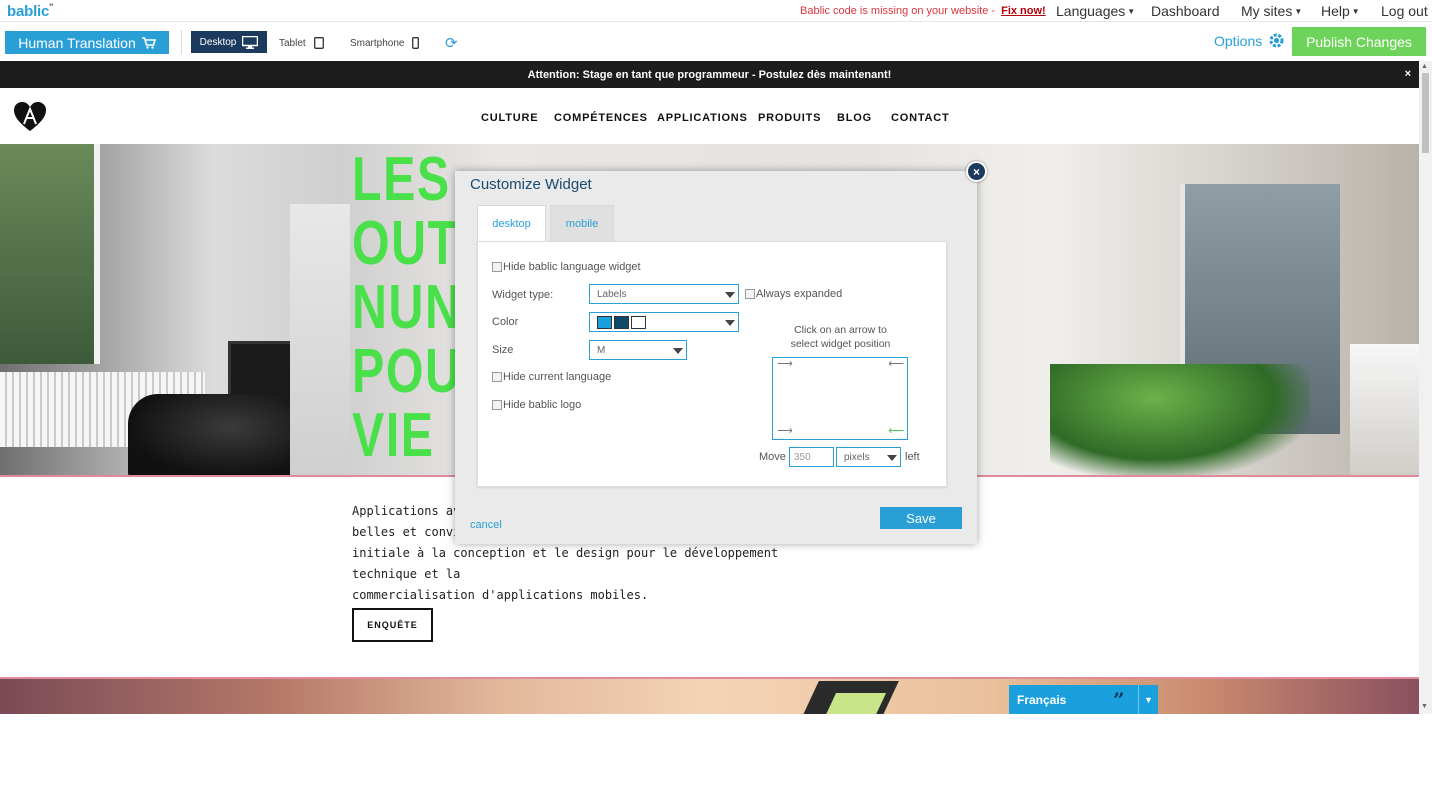  Describe the element at coordinates (1424, 706) in the screenshot. I see `scroll-down-icon: ▼` at that location.